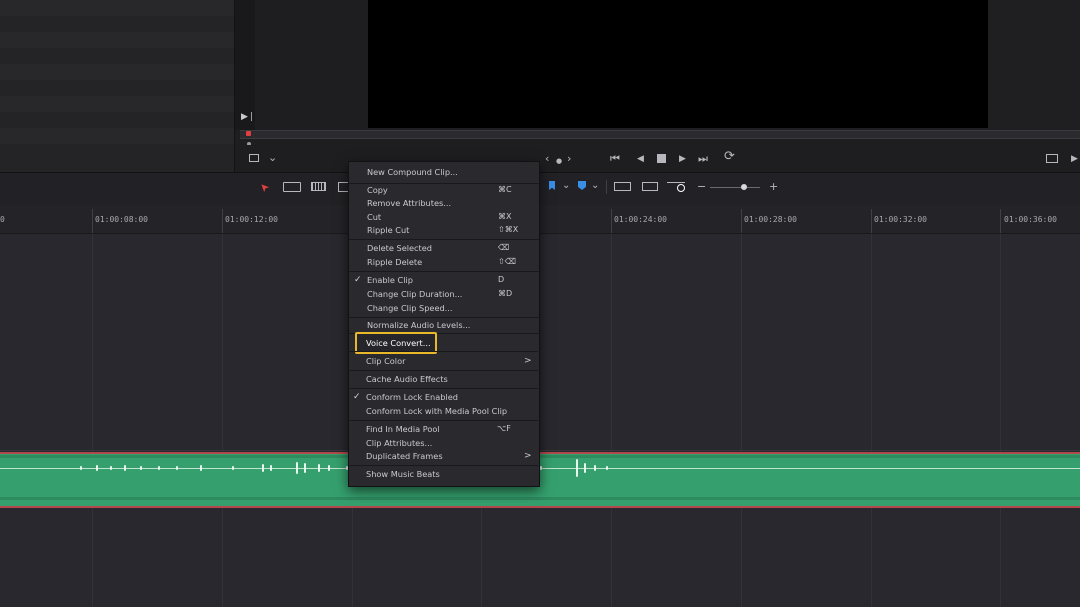 The width and height of the screenshot is (1080, 607). I want to click on blade-tool-icon, so click(343, 187).